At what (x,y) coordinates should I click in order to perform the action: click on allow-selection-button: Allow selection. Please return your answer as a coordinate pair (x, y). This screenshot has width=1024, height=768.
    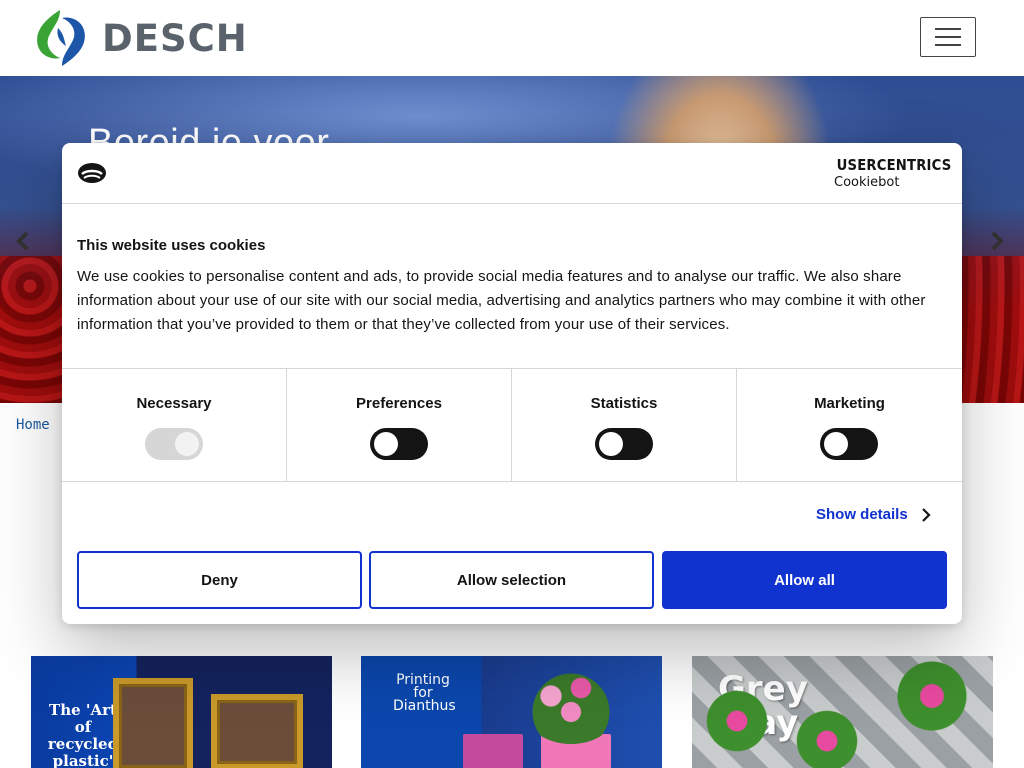
    Looking at the image, I should click on (511, 580).